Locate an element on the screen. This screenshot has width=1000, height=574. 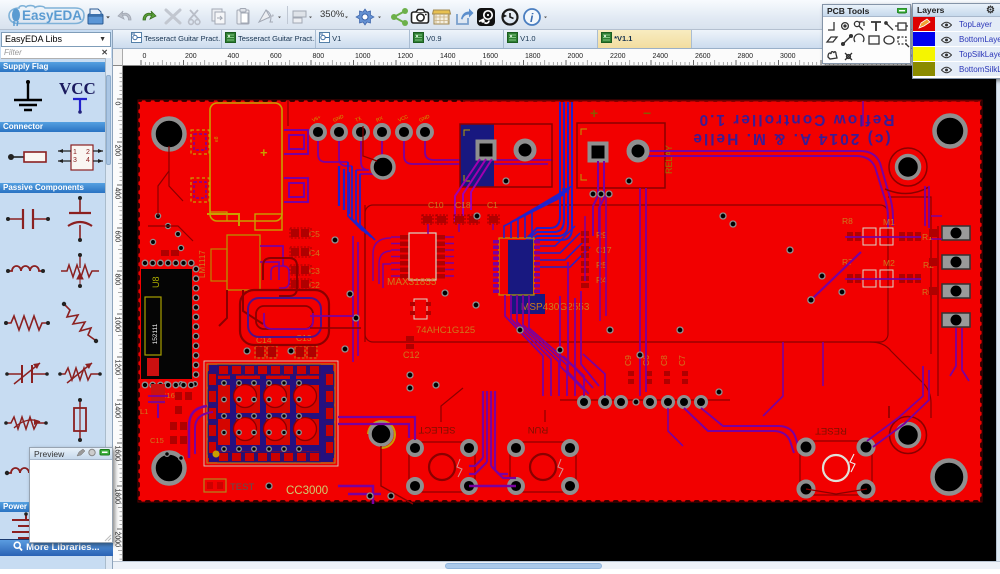
svg-text: U8 is located at coordinates (156, 282).